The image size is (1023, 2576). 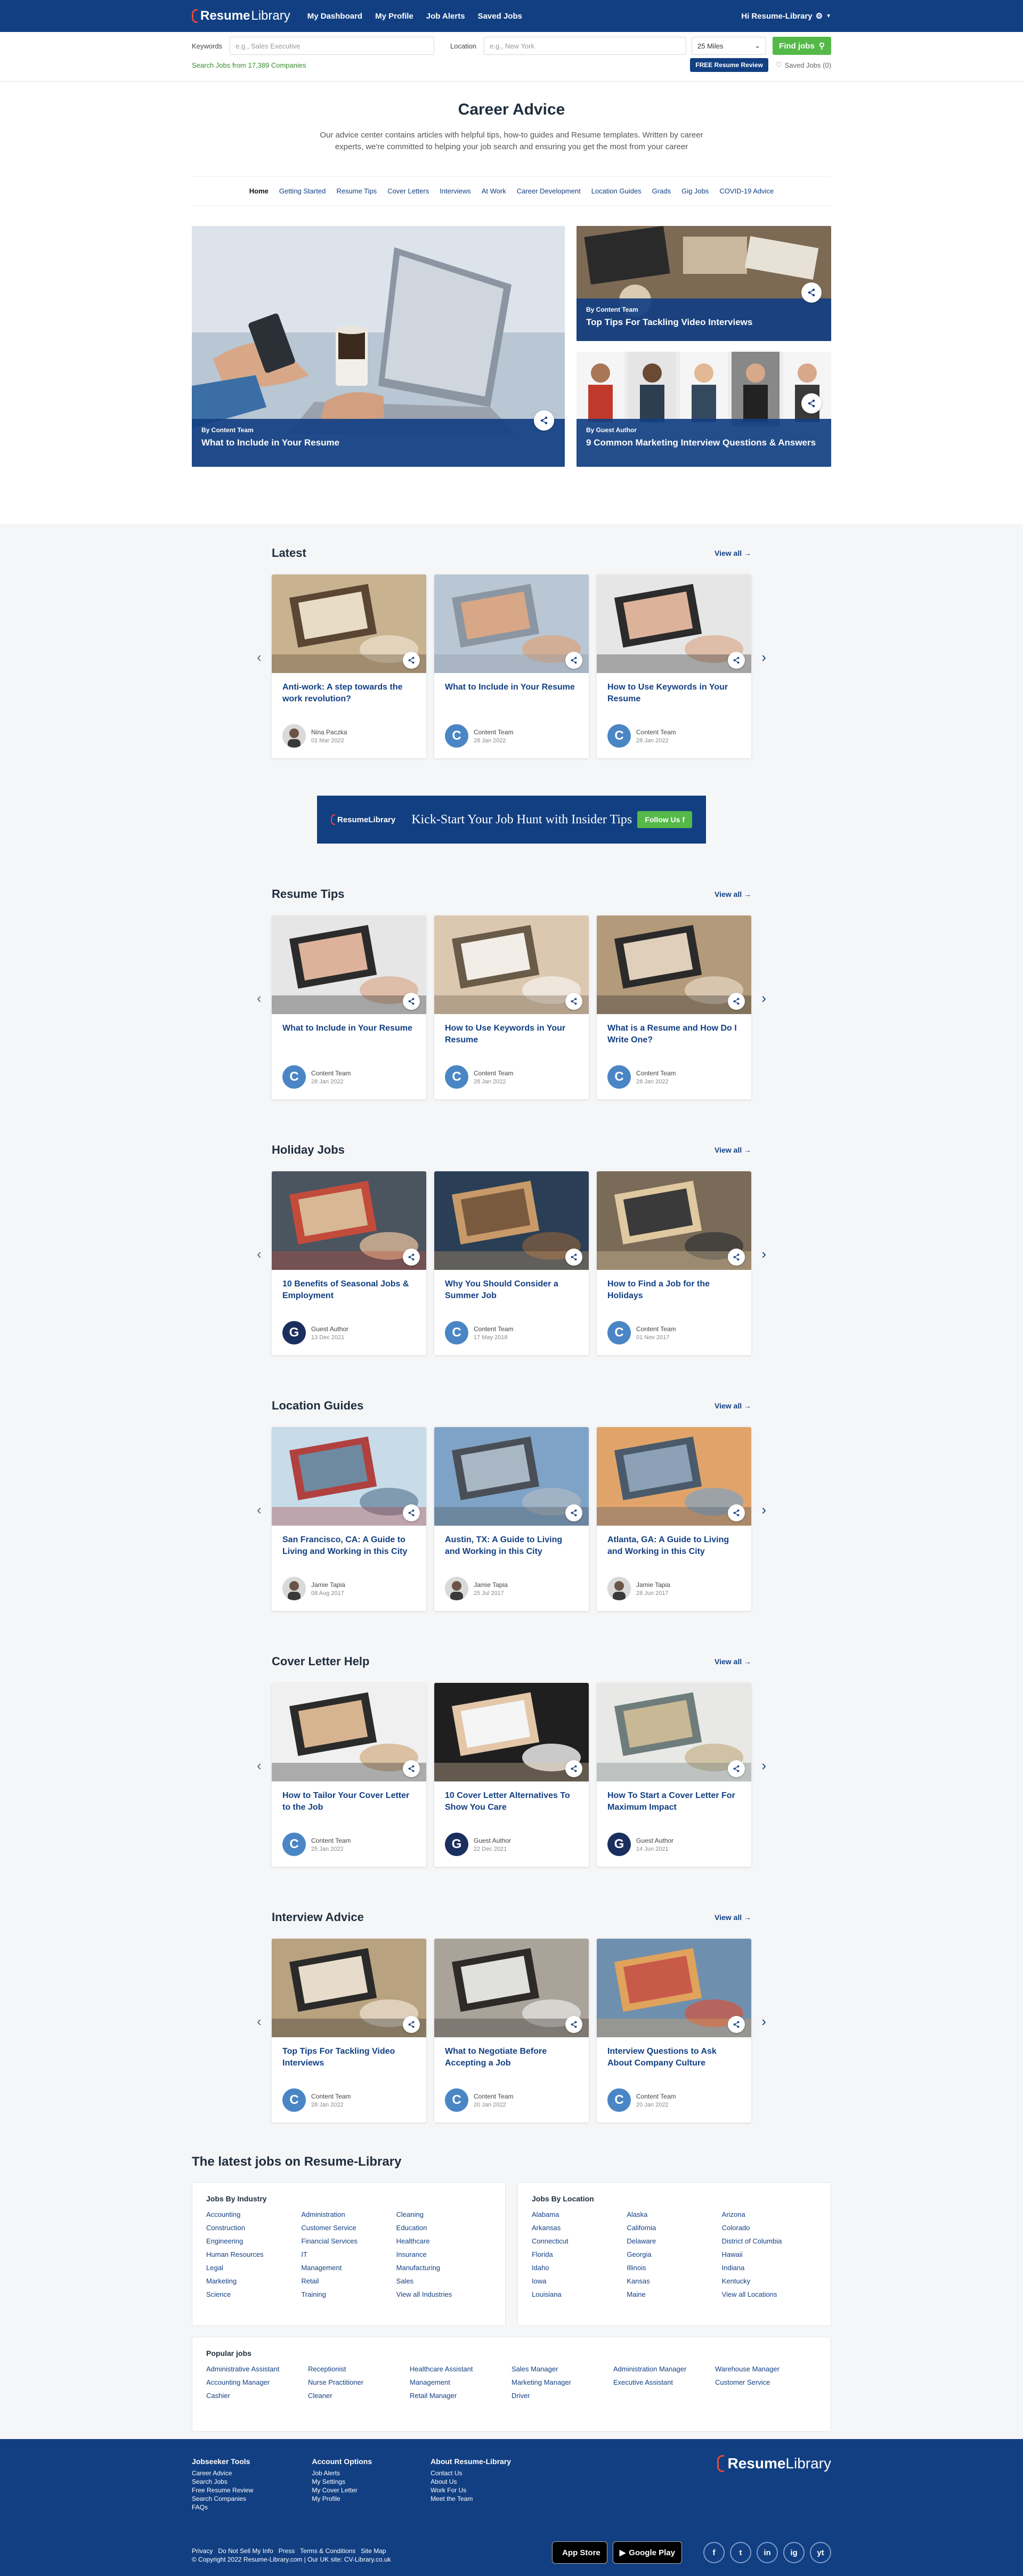 I want to click on category-cover-letters: Cover Letters, so click(x=408, y=191).